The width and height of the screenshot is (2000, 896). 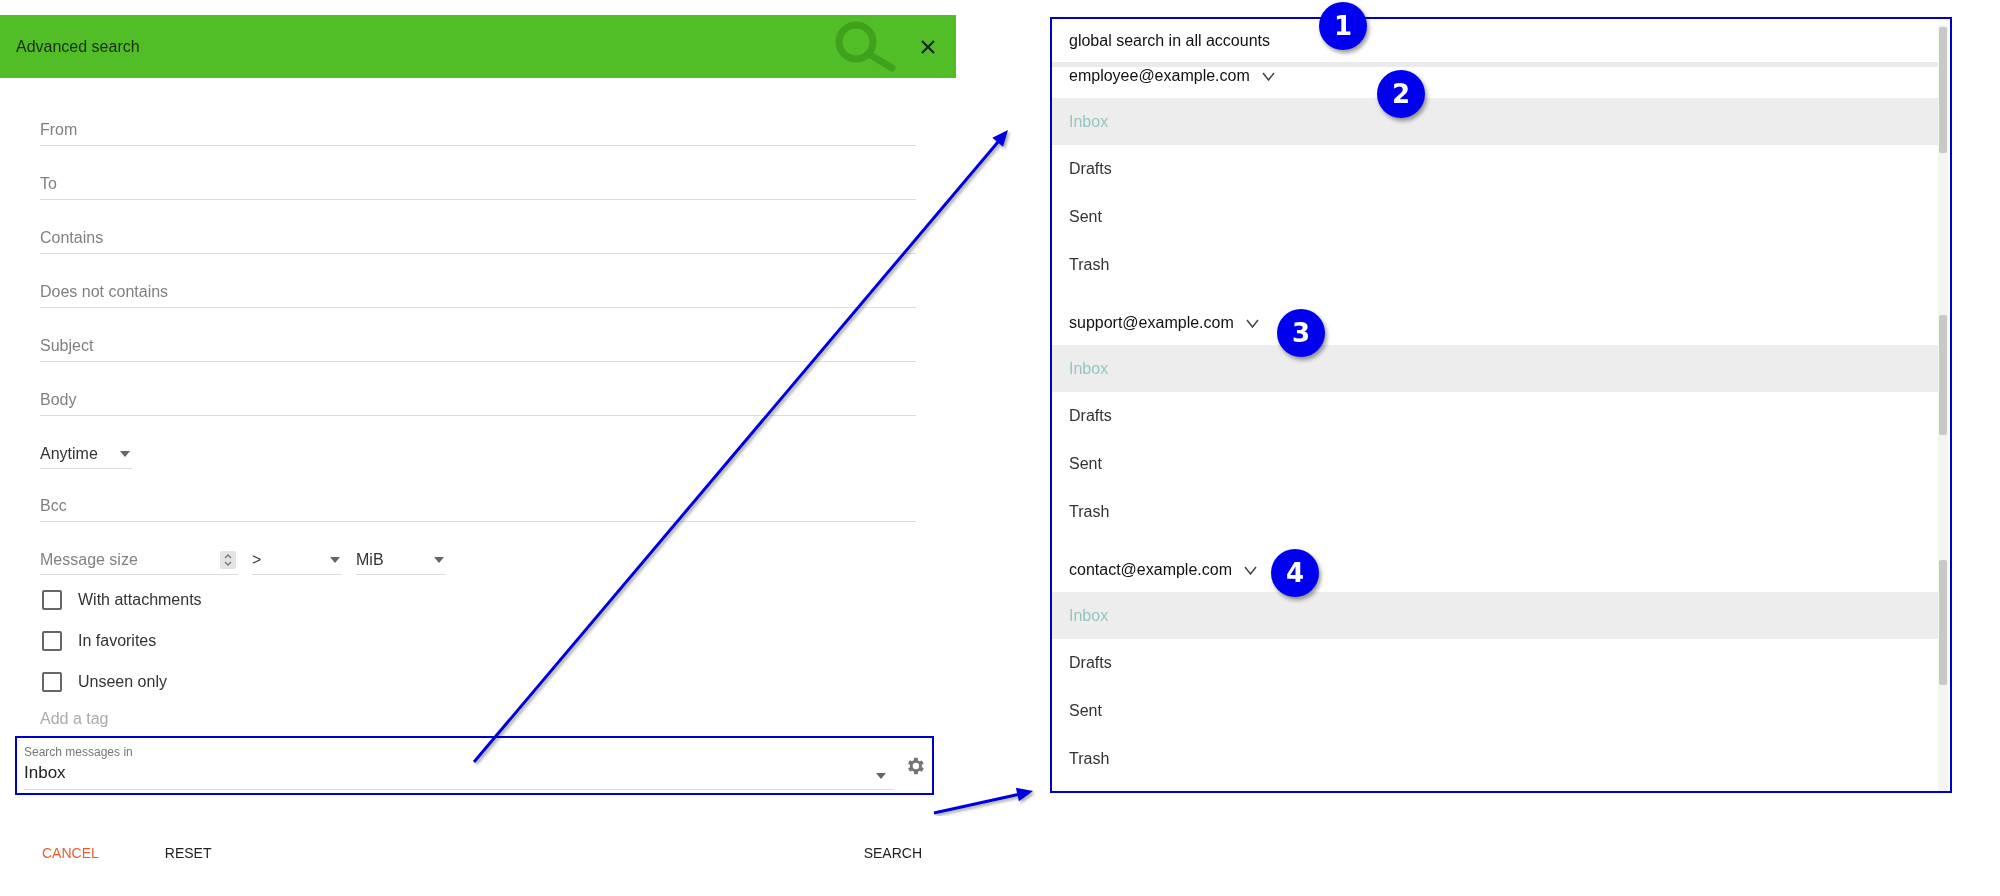 What do you see at coordinates (401, 560) in the screenshot?
I see `unit-select: MiB` at bounding box center [401, 560].